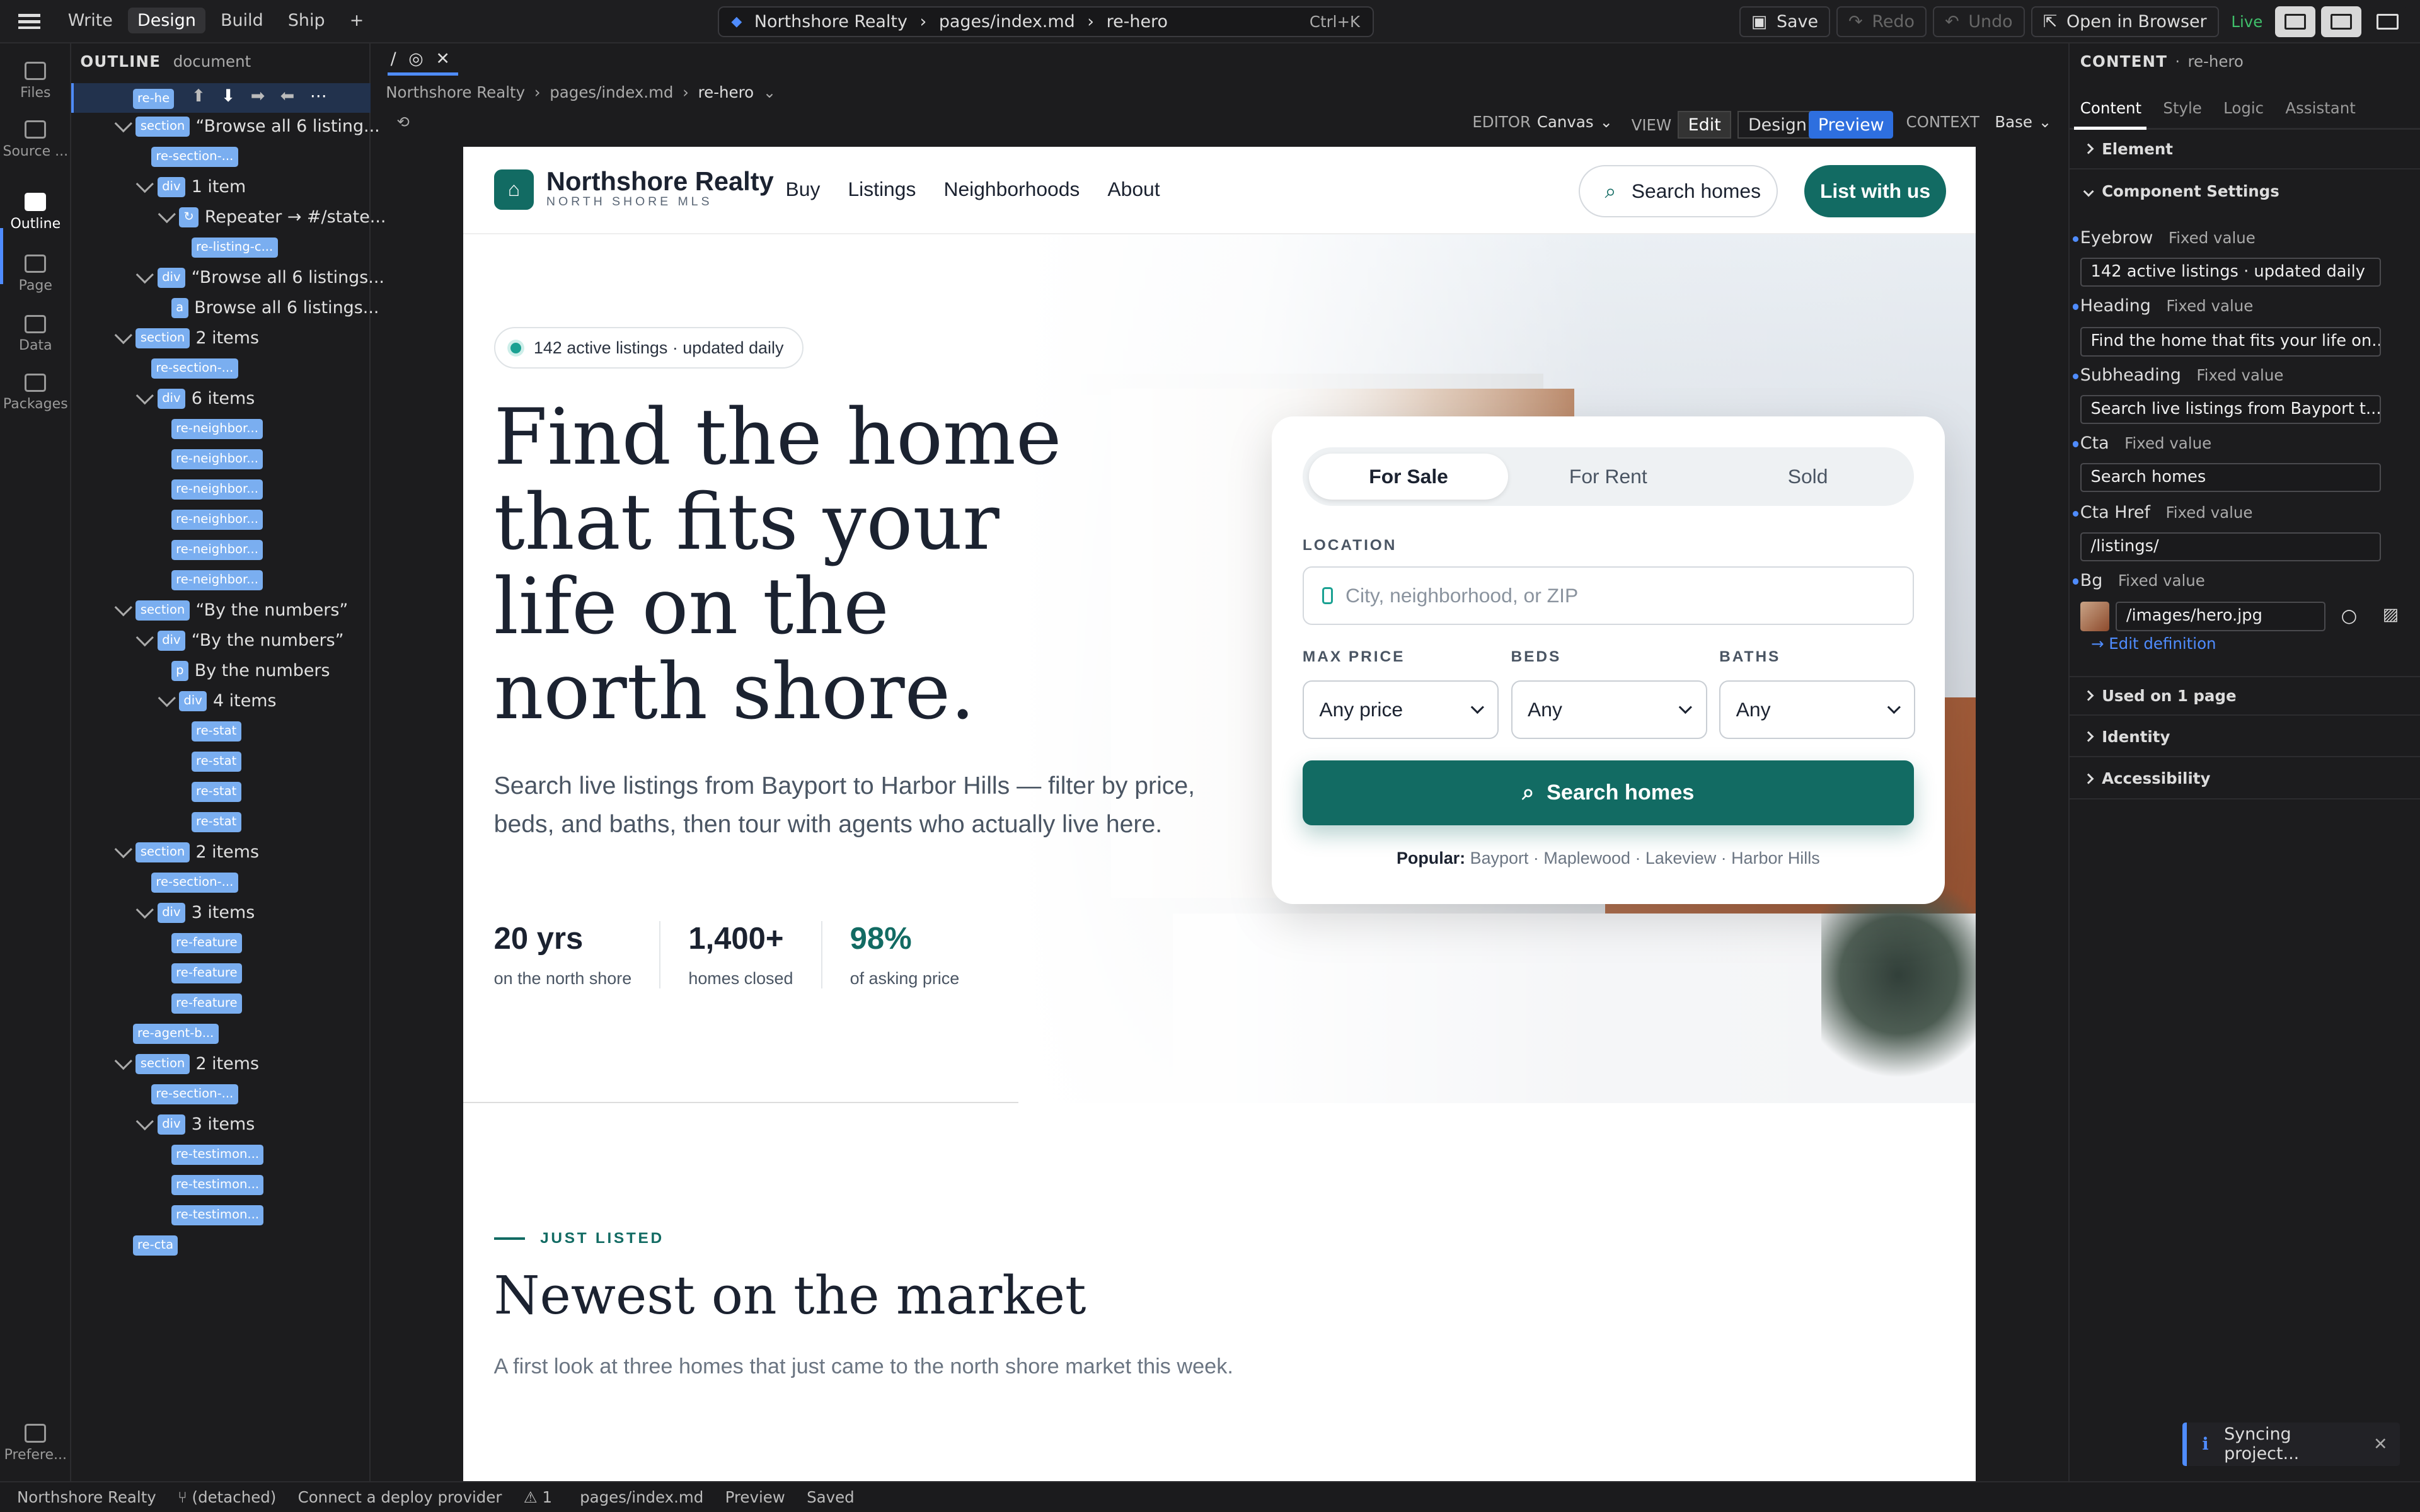 The image size is (2420, 1512). I want to click on section-used-on: Used on 1 page, so click(2244, 695).